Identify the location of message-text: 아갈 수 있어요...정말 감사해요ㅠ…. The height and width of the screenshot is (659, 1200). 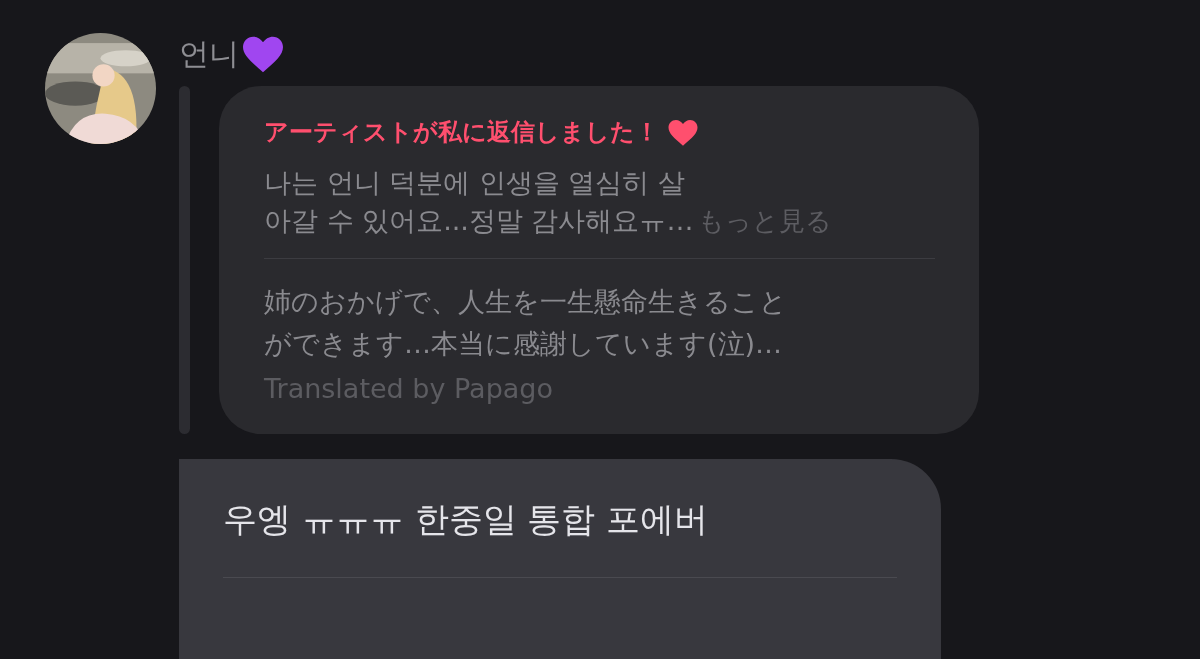
(479, 221).